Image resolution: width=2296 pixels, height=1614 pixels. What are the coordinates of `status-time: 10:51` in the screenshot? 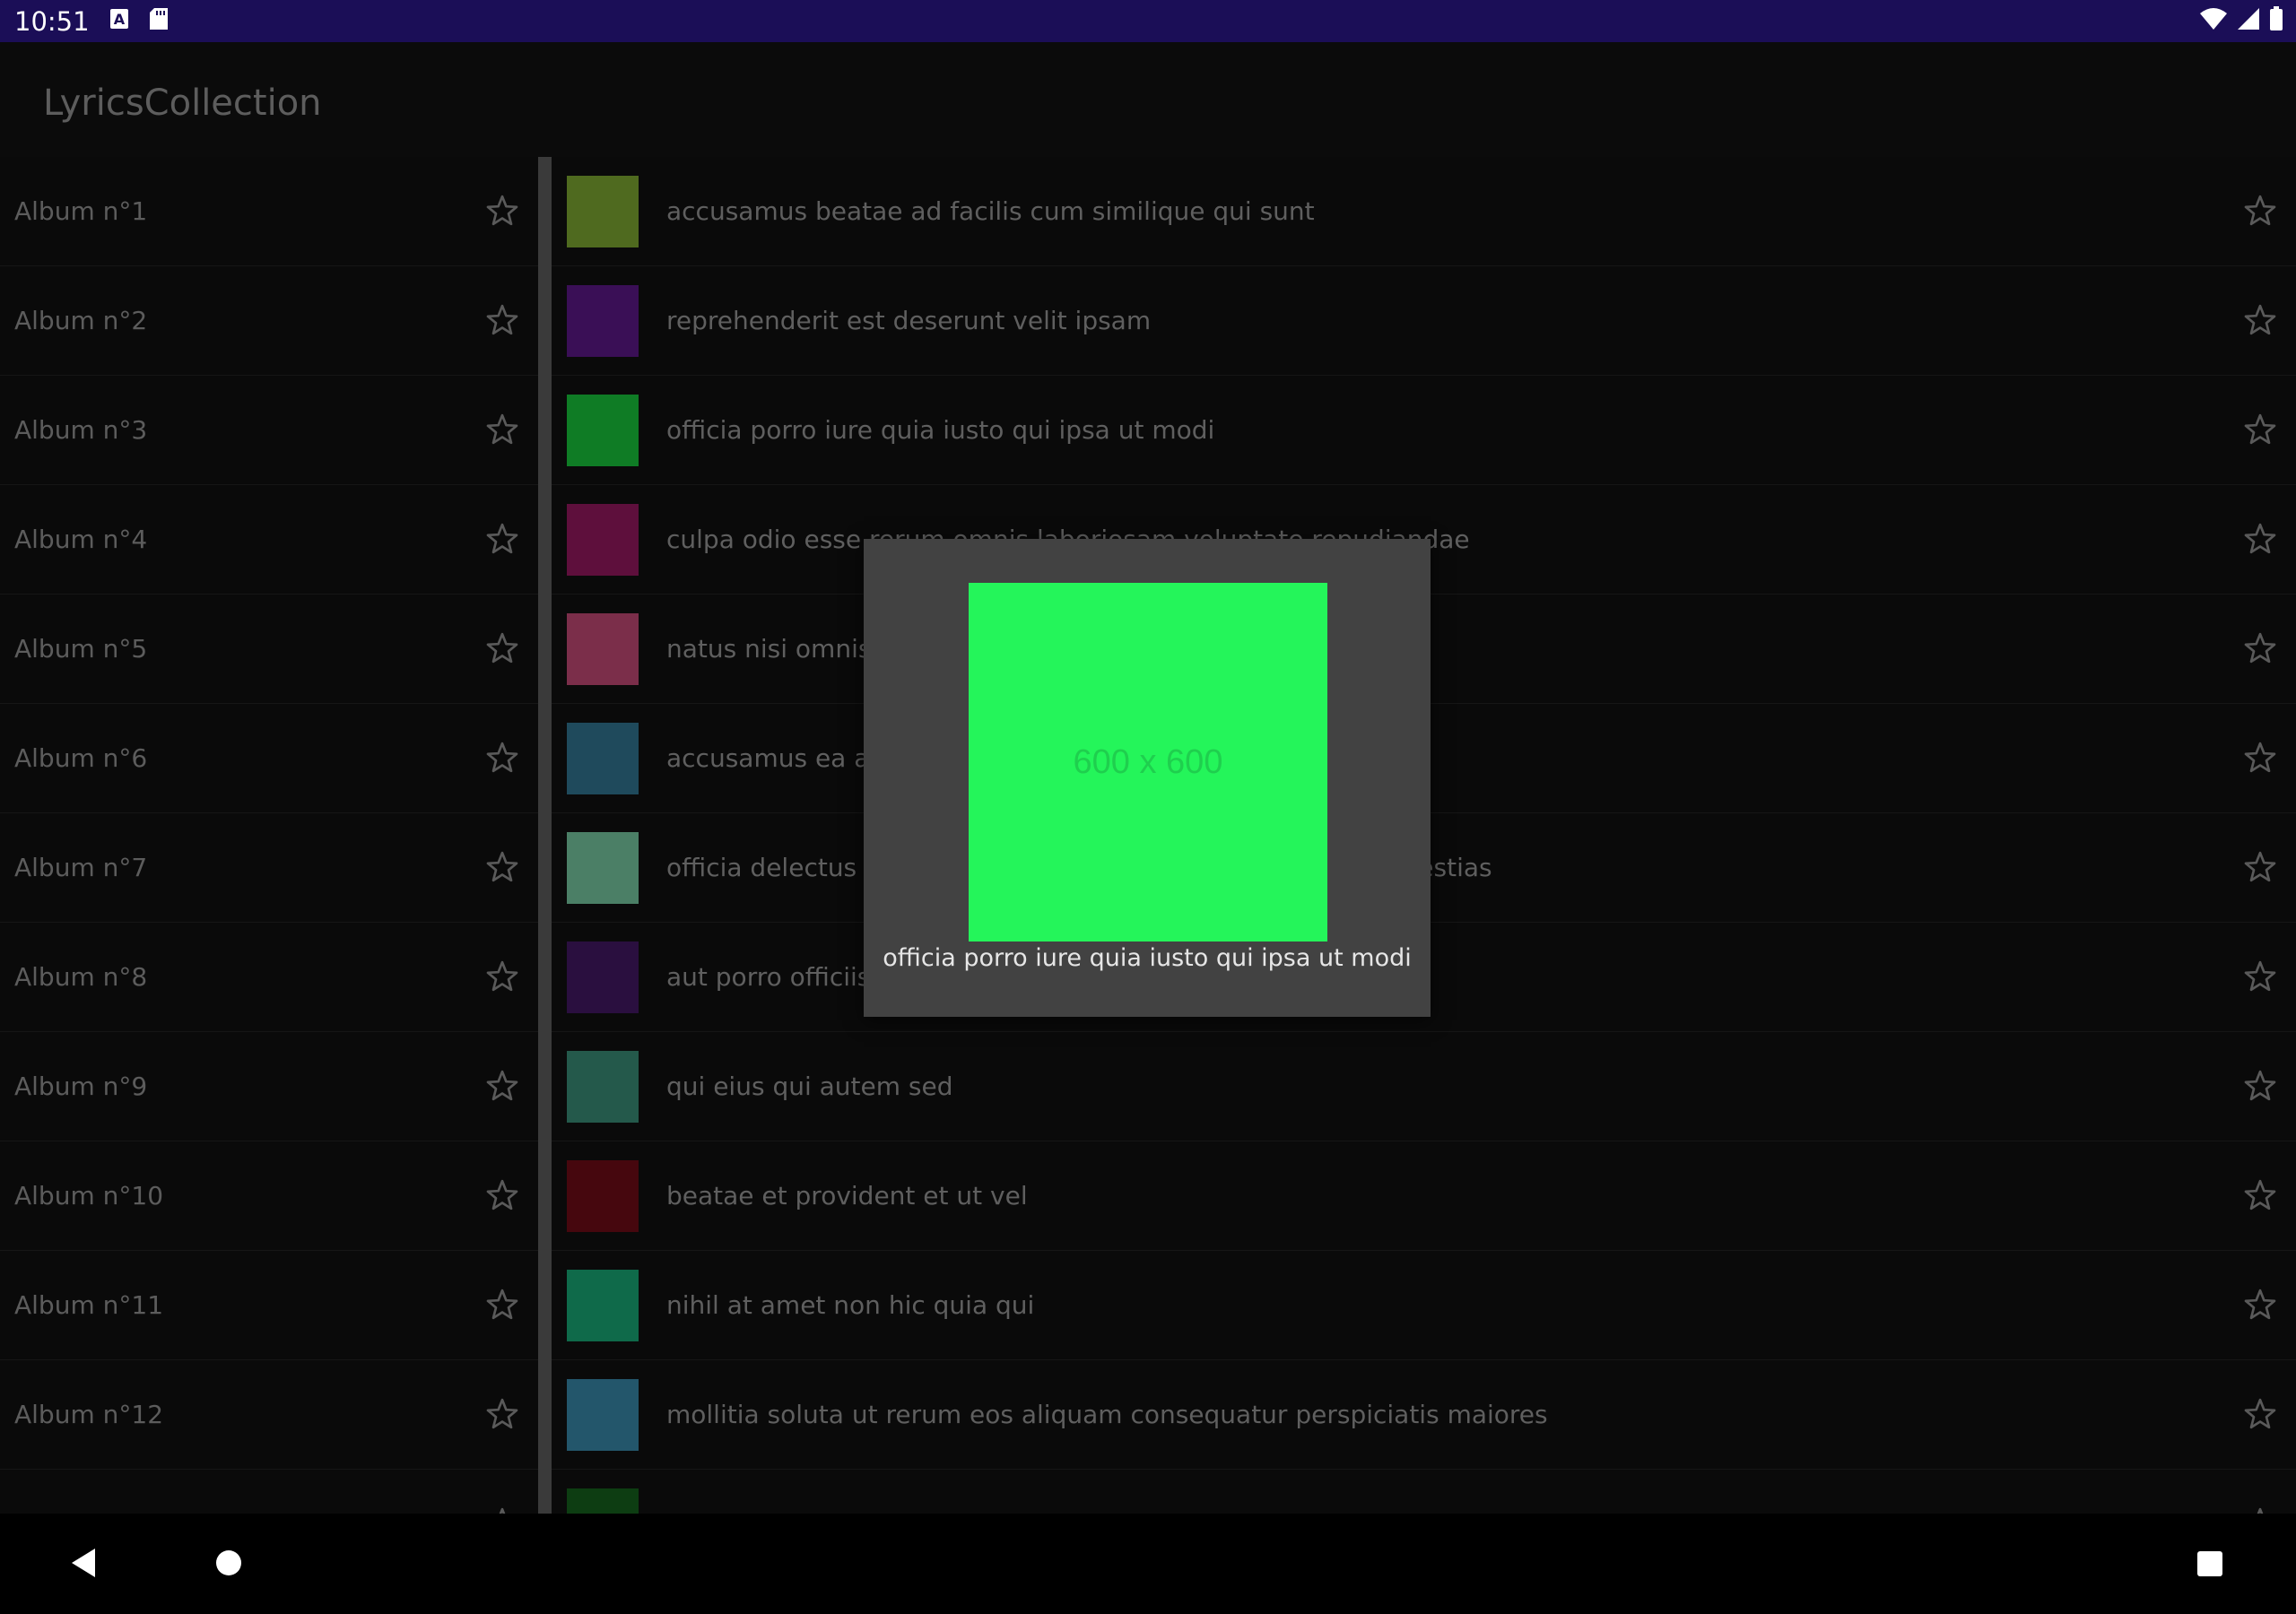 It's located at (52, 21).